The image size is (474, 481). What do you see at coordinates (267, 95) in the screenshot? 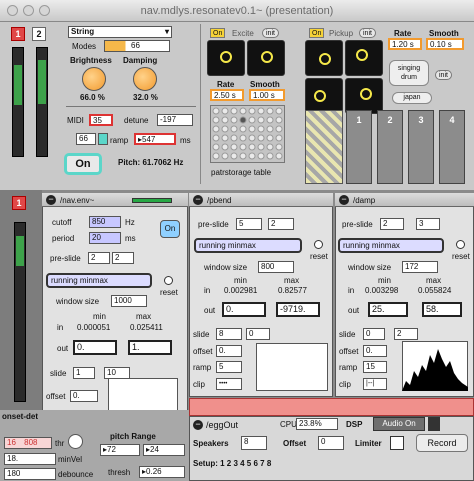
I see `excite-smooth-number: 1.00 s` at bounding box center [267, 95].